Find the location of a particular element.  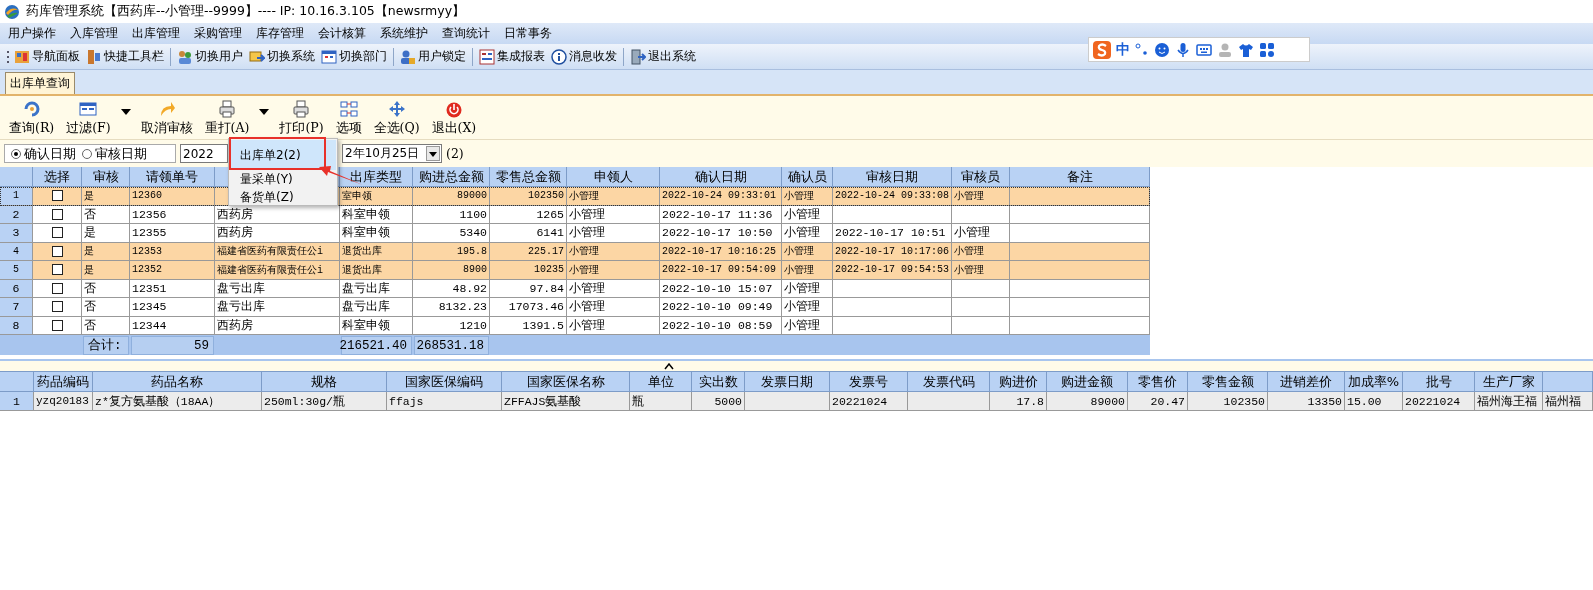

column-header: 确认日期 is located at coordinates (721, 177).